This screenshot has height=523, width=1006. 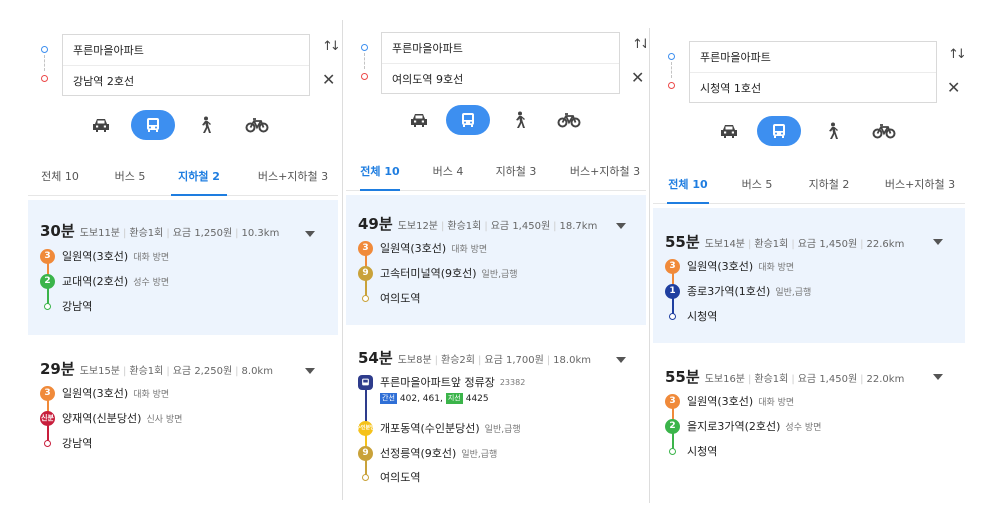 I want to click on route-summary: 55분 도보16분 | 환승1회 | 요금 1,450원 | 22.0km, so click(x=785, y=377).